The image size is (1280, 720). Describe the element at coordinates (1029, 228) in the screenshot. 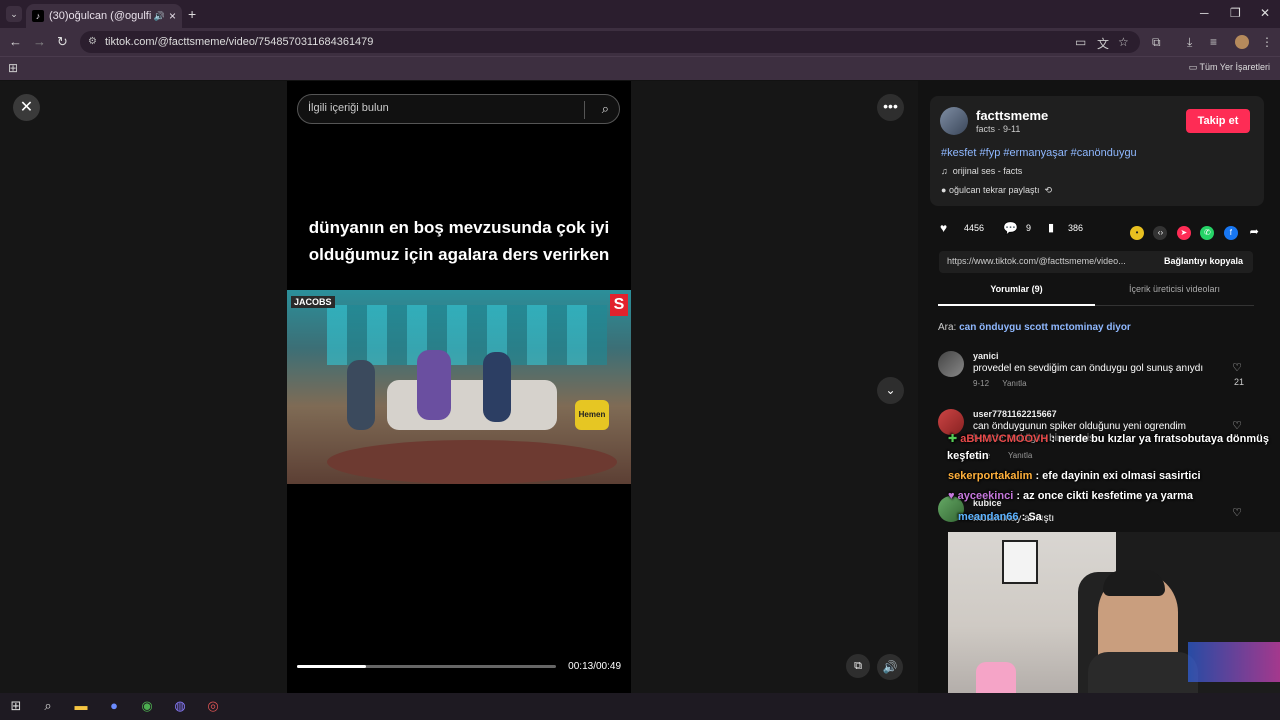

I see `comment-count: 9` at that location.